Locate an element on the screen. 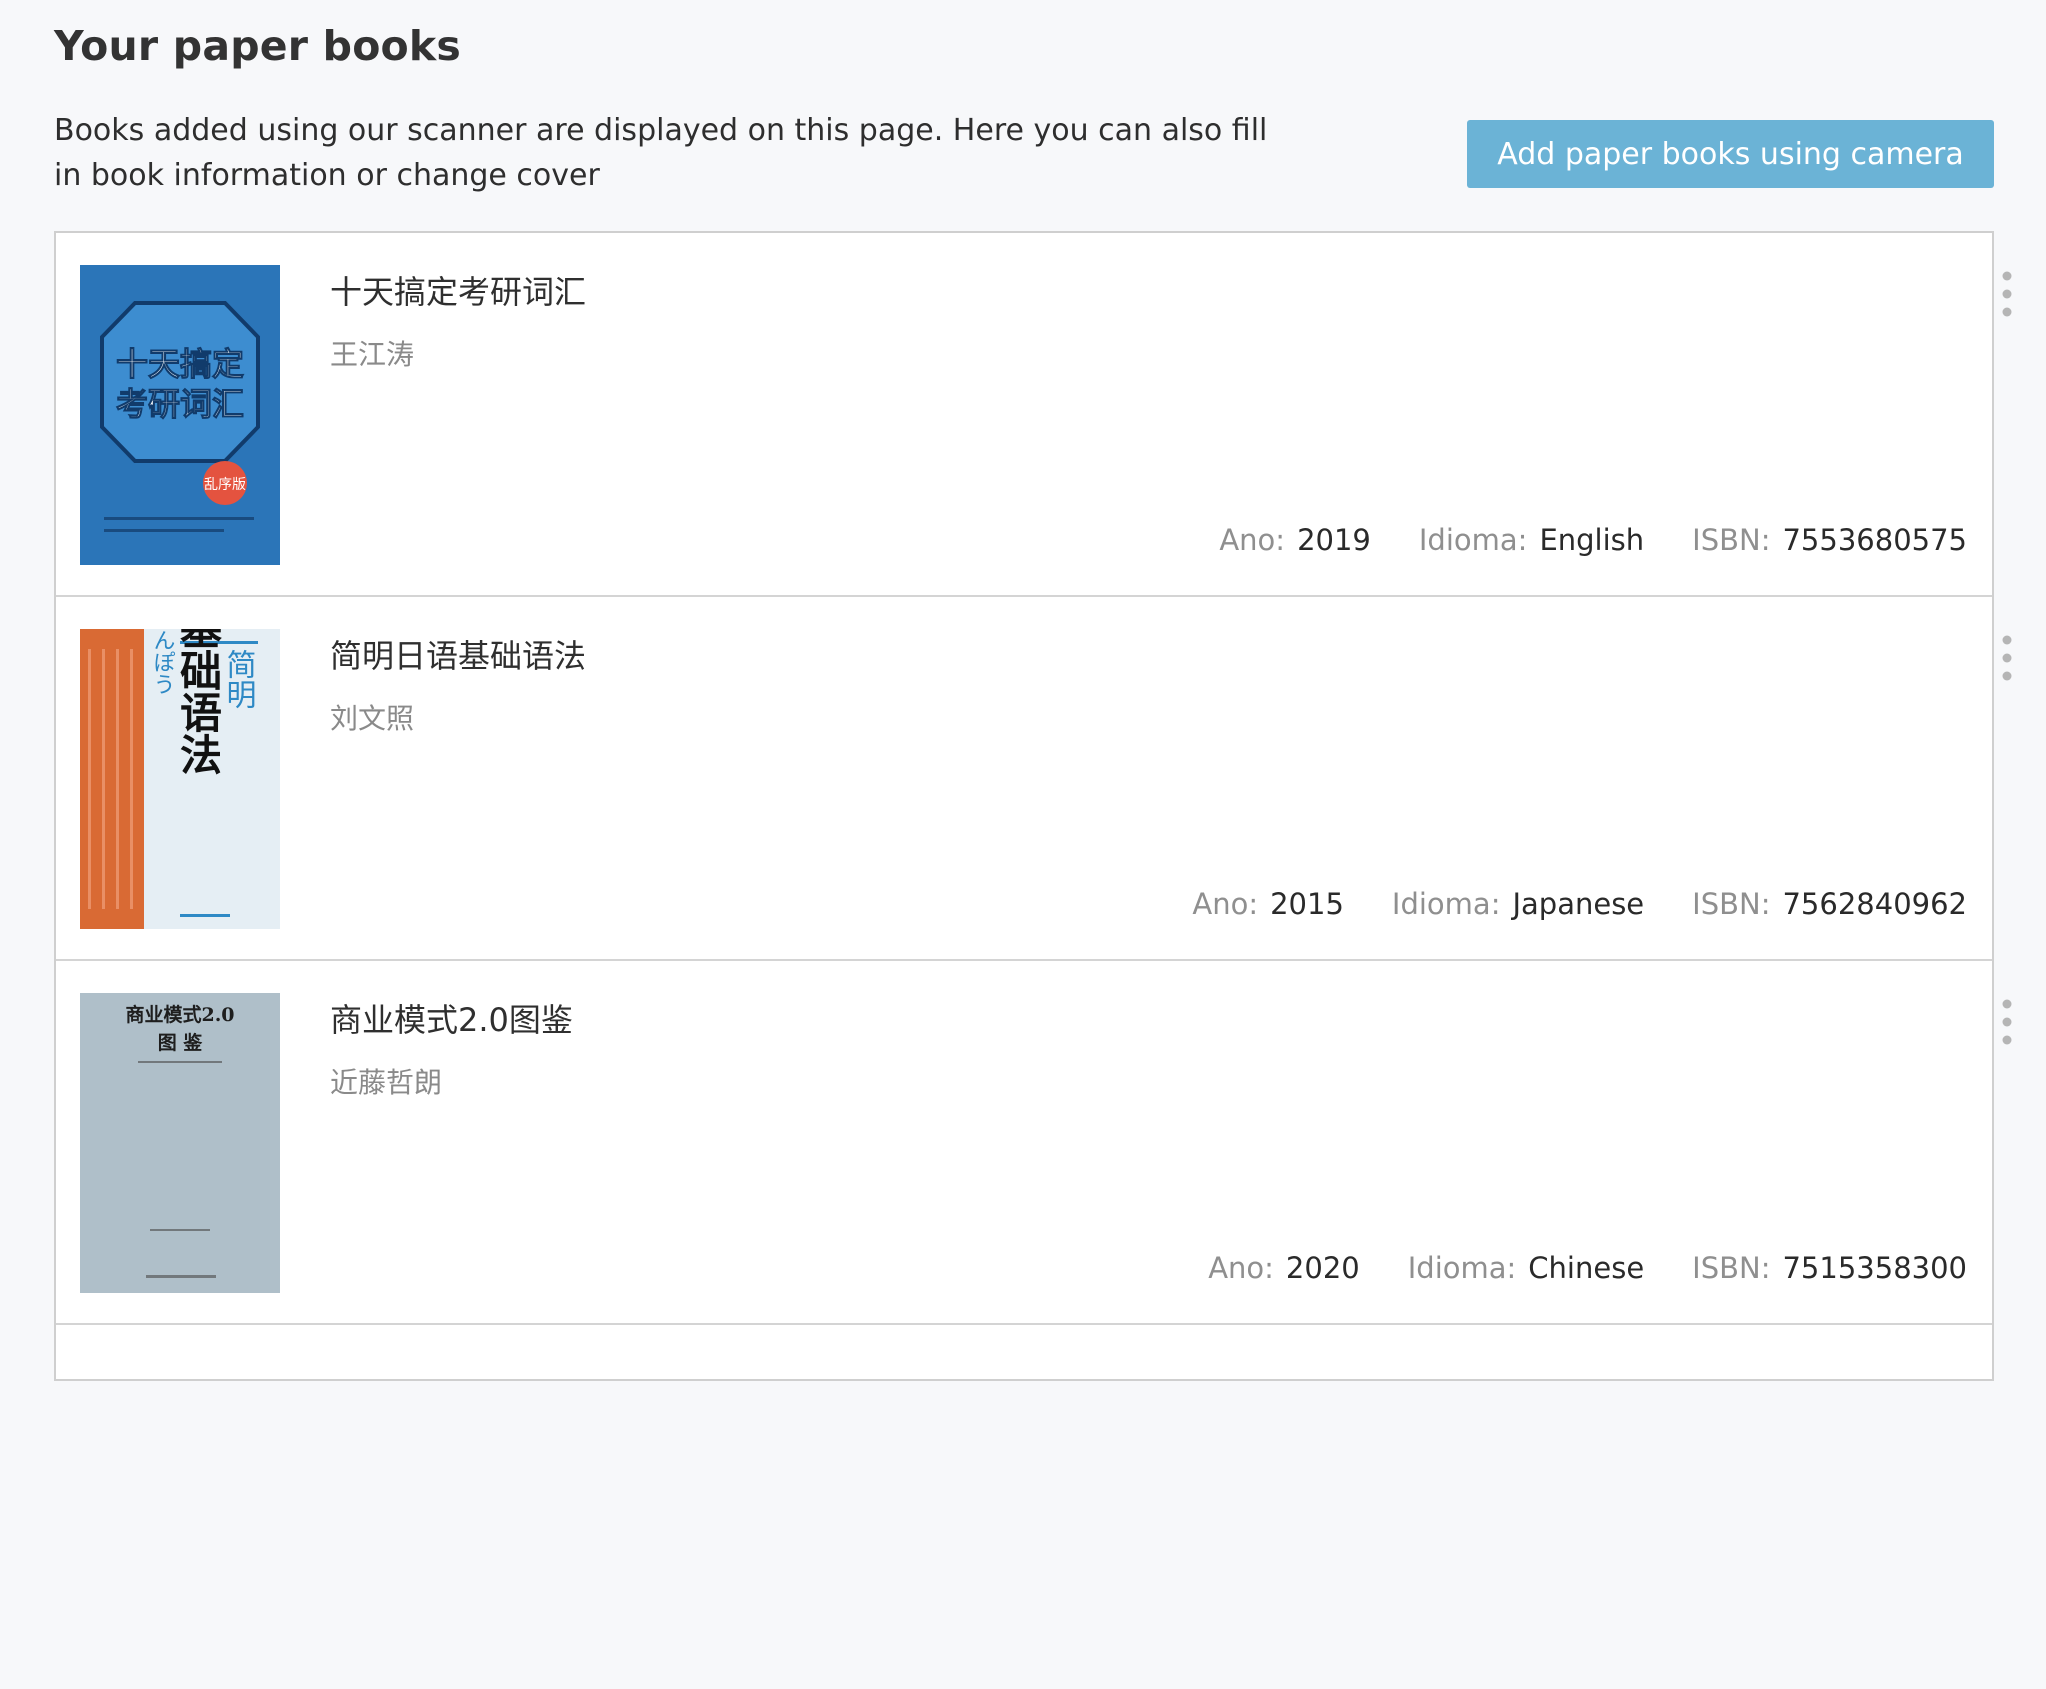  cover-title-line-1: 商业模式2.0 is located at coordinates (179, 1014).